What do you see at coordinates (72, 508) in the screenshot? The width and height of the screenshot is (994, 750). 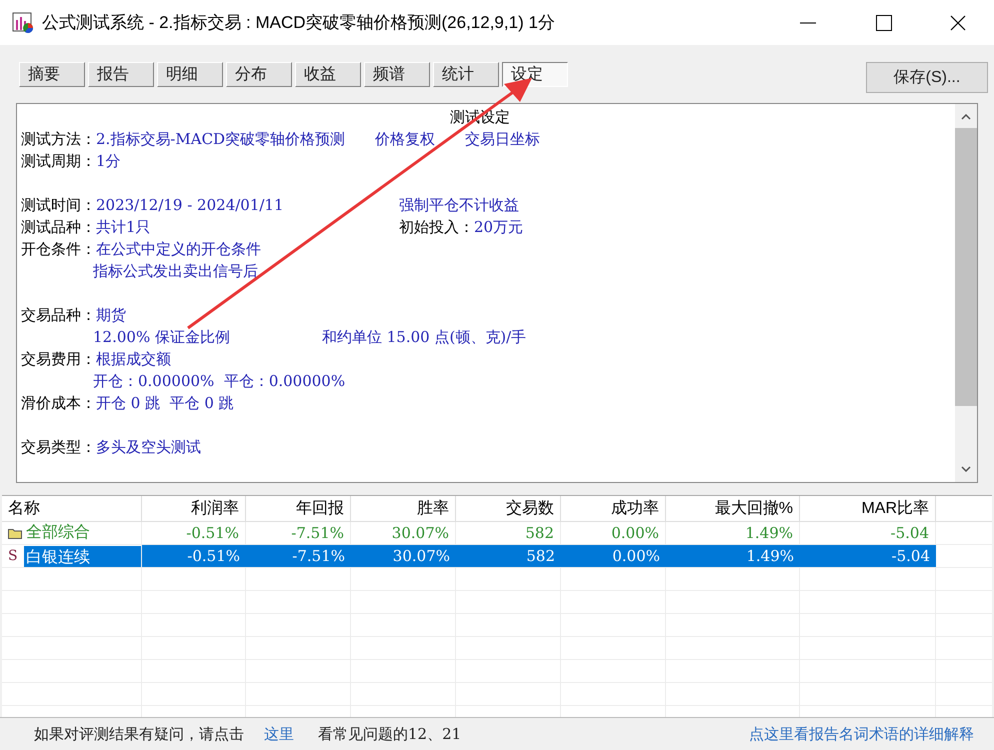 I see `column-header: 名称` at bounding box center [72, 508].